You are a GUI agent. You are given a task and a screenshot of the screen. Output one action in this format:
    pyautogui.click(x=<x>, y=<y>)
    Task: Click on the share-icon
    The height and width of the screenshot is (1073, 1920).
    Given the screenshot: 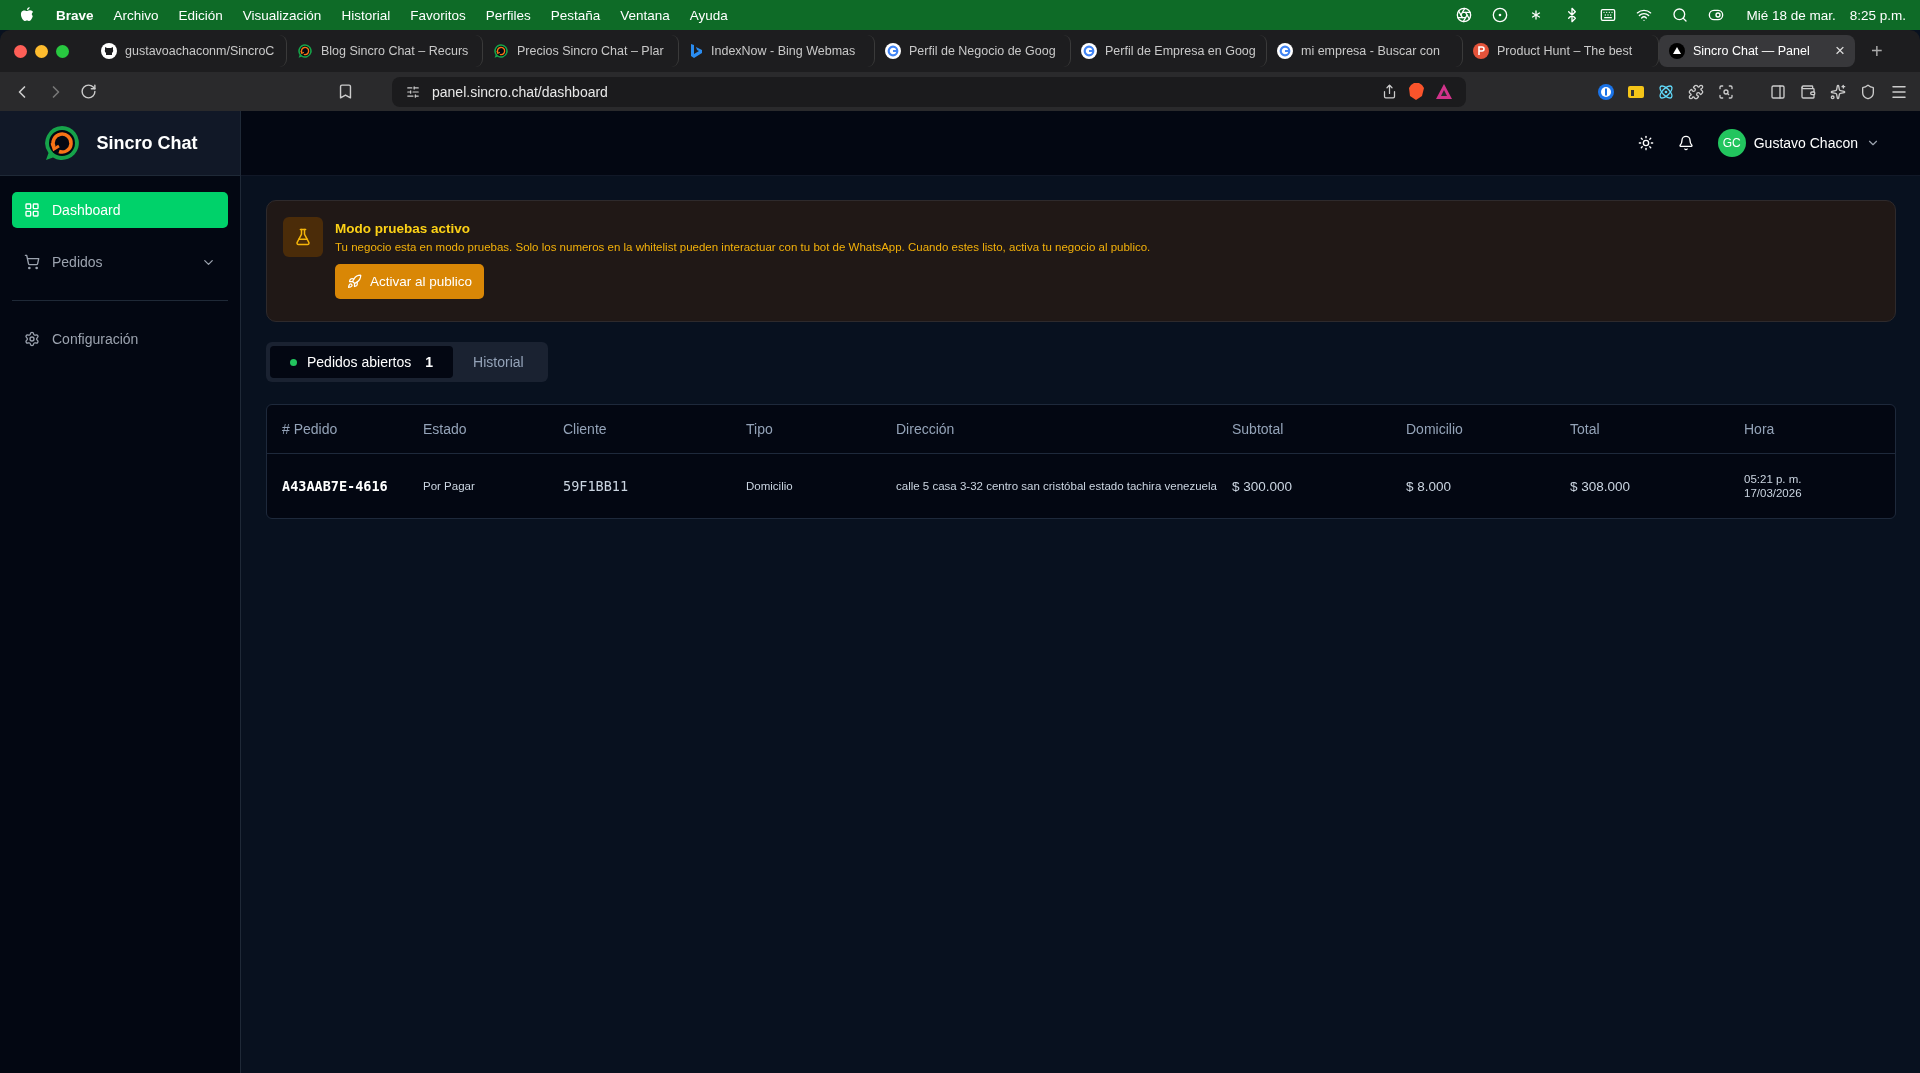 What is the action you would take?
    pyautogui.click(x=1389, y=91)
    